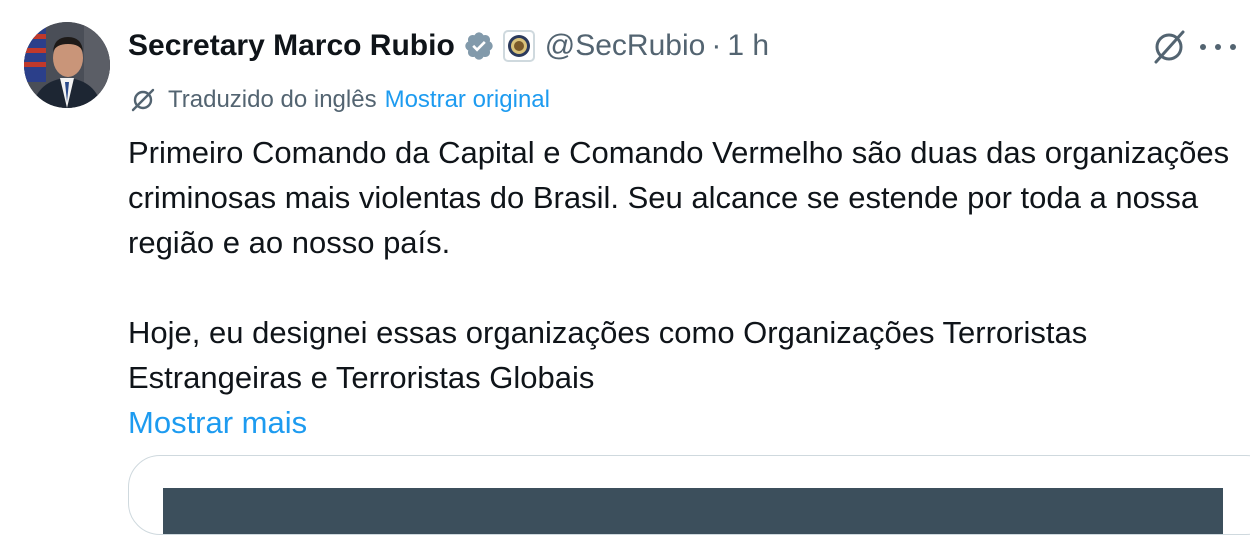  I want to click on translate-icon, so click(143, 100).